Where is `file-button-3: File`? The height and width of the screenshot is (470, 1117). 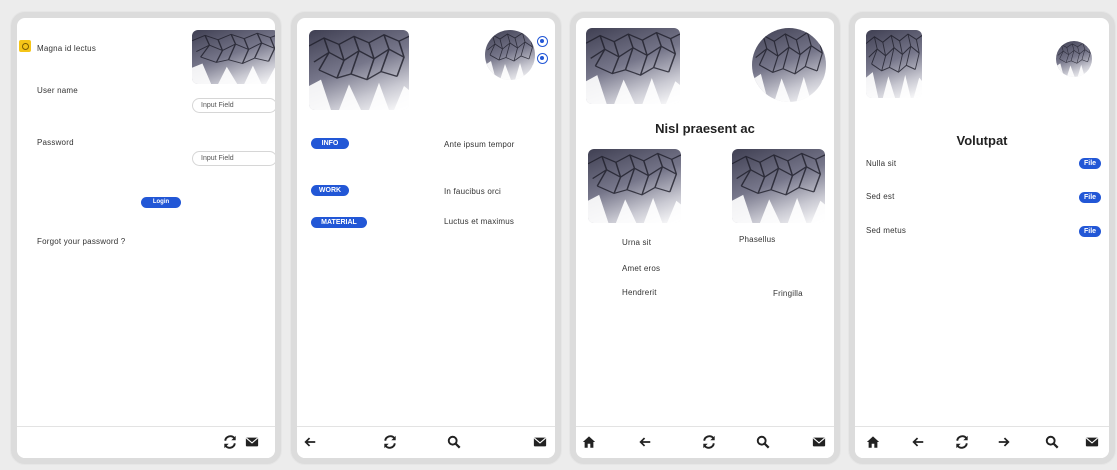 file-button-3: File is located at coordinates (1090, 231).